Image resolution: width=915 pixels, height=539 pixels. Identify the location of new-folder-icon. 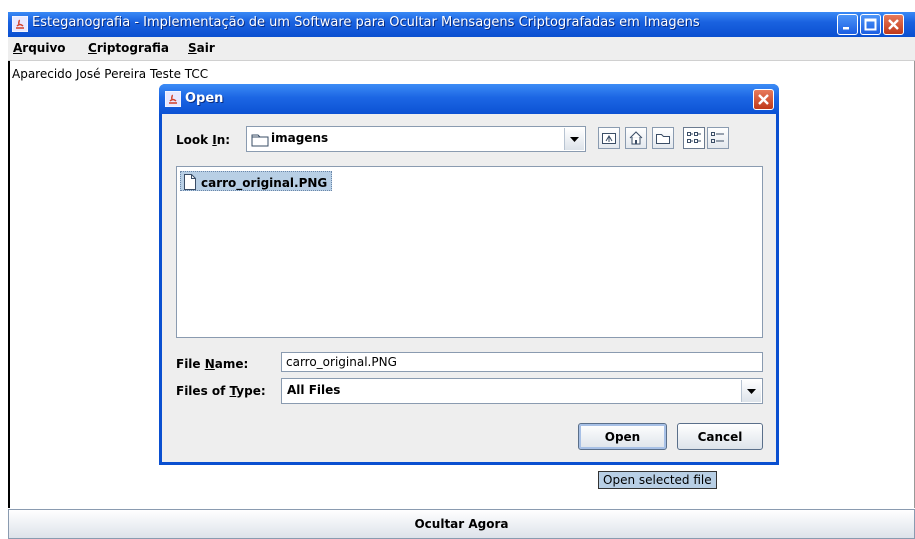
(663, 139).